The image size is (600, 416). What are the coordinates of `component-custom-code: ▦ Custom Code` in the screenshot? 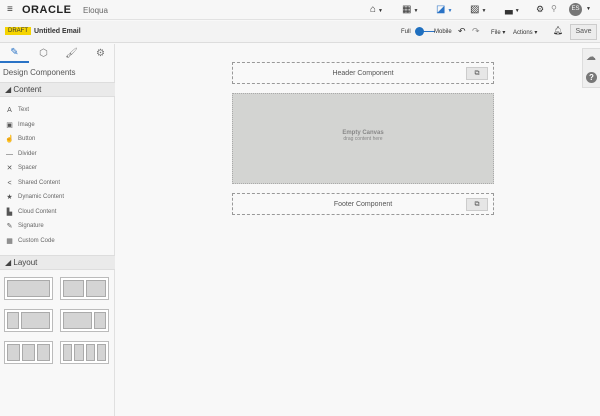 It's located at (30, 241).